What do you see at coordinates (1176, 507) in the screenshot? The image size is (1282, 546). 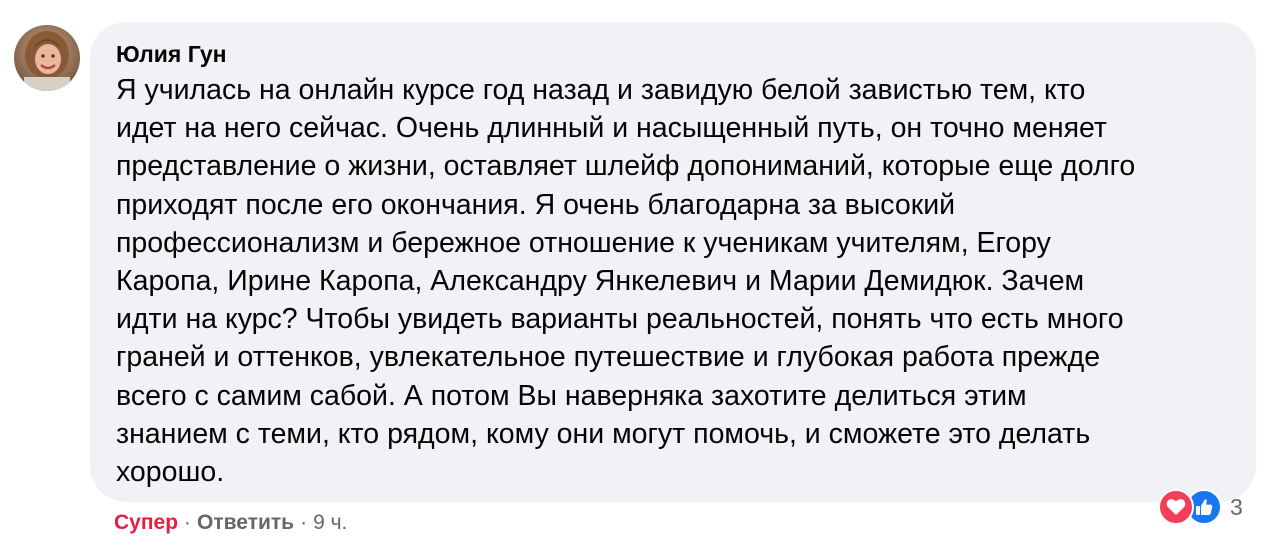 I see `love-icon` at bounding box center [1176, 507].